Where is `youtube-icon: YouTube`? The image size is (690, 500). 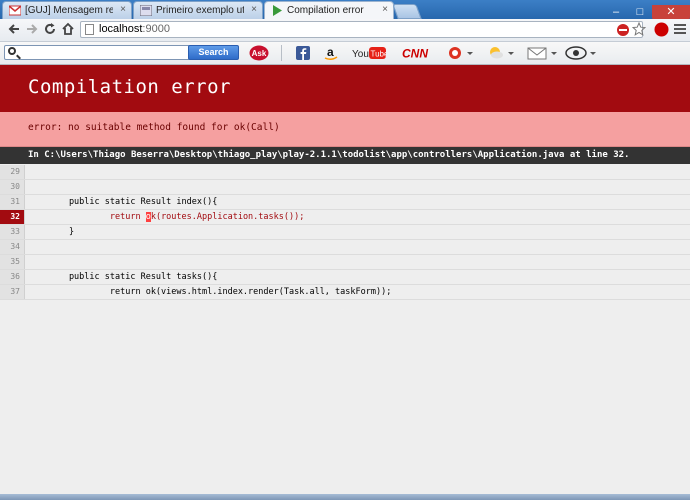 youtube-icon: YouTube is located at coordinates (369, 53).